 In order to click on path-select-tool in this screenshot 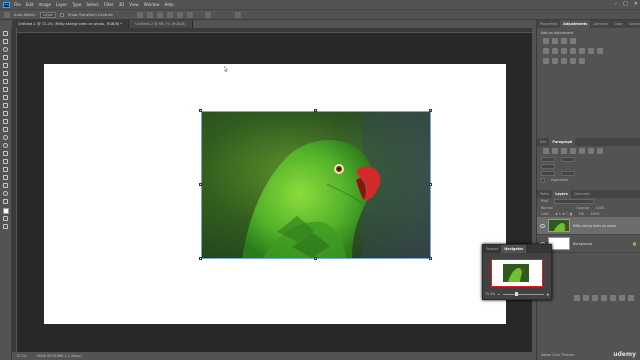, I will do `click(5, 169)`.